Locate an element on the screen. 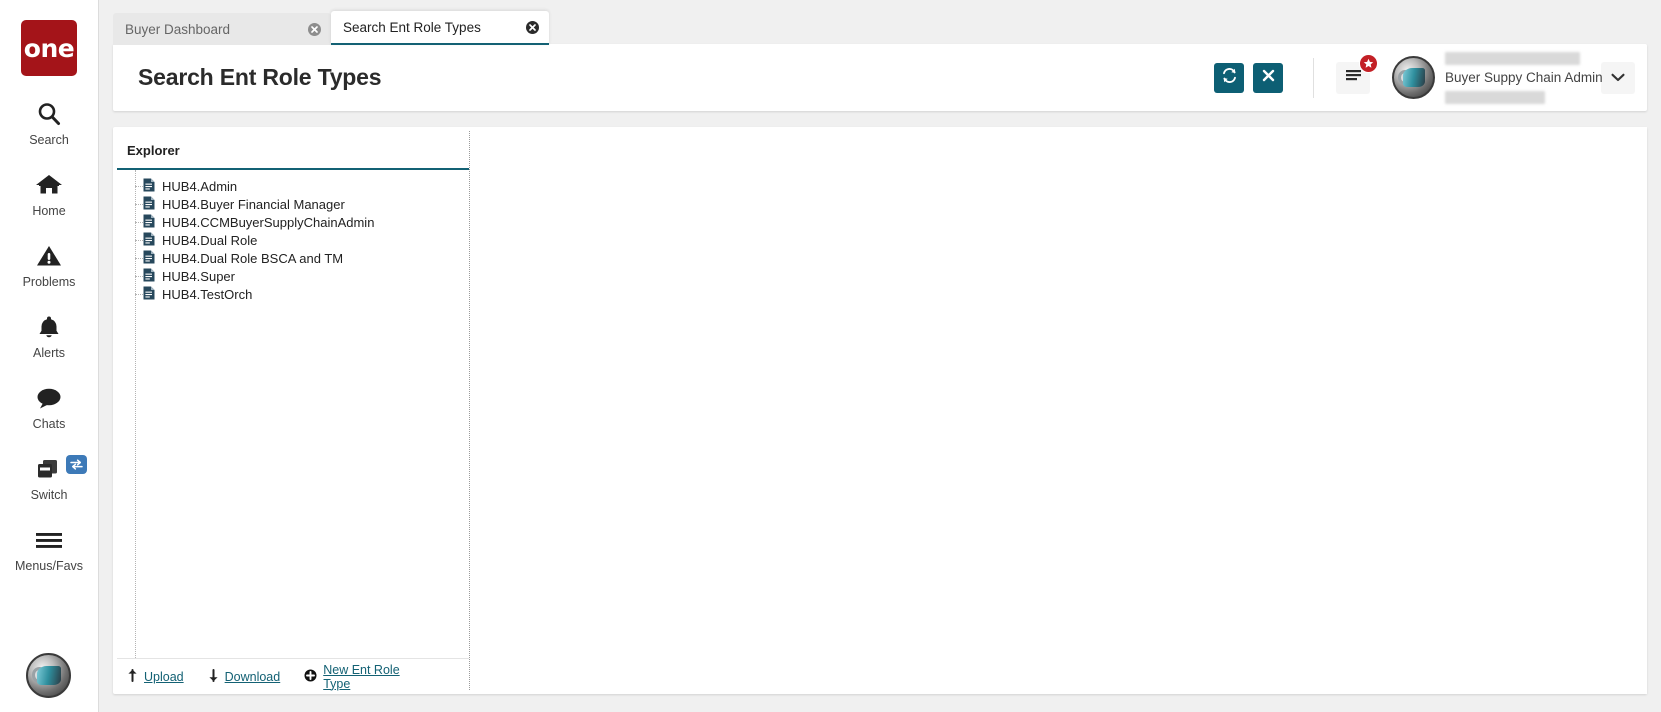 The image size is (1661, 712). tab-search-ent-role-types: Search Ent Role Types is located at coordinates (440, 28).